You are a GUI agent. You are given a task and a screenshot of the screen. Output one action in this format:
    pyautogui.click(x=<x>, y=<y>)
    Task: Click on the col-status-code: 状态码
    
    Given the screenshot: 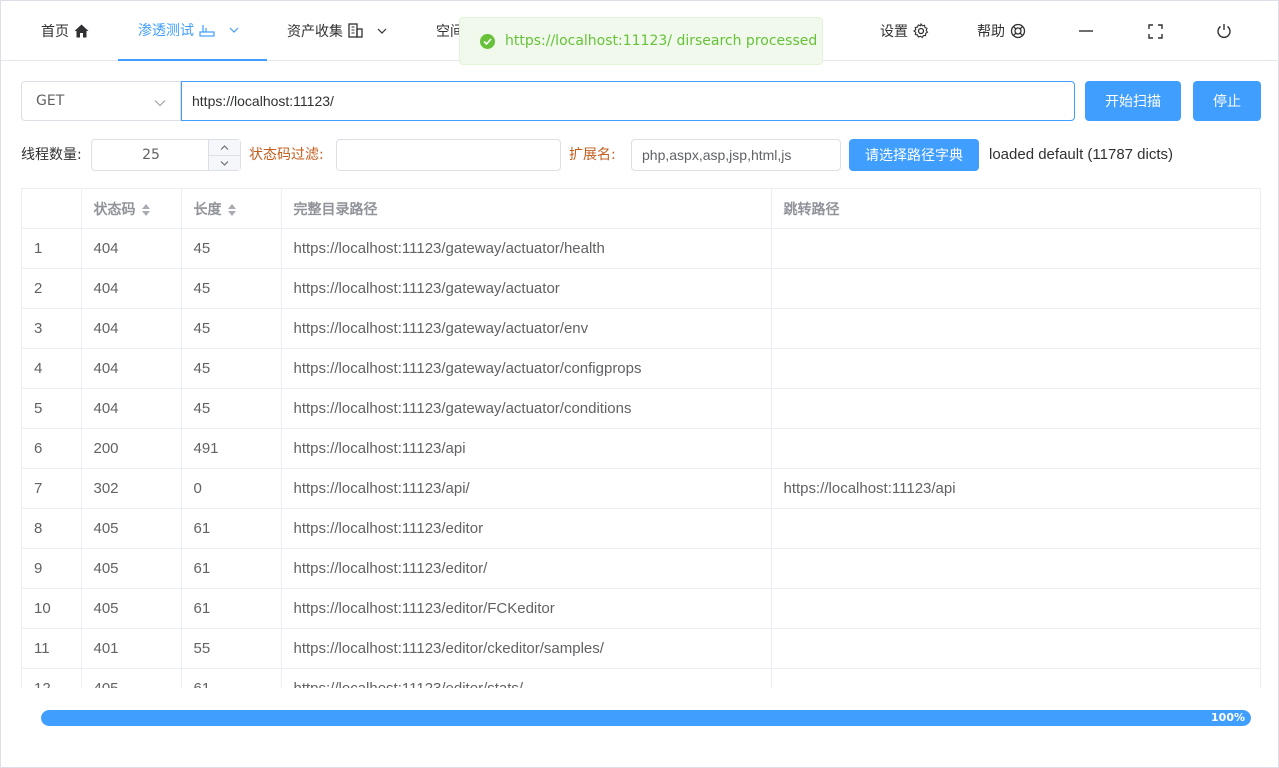 What is the action you would take?
    pyautogui.click(x=131, y=208)
    